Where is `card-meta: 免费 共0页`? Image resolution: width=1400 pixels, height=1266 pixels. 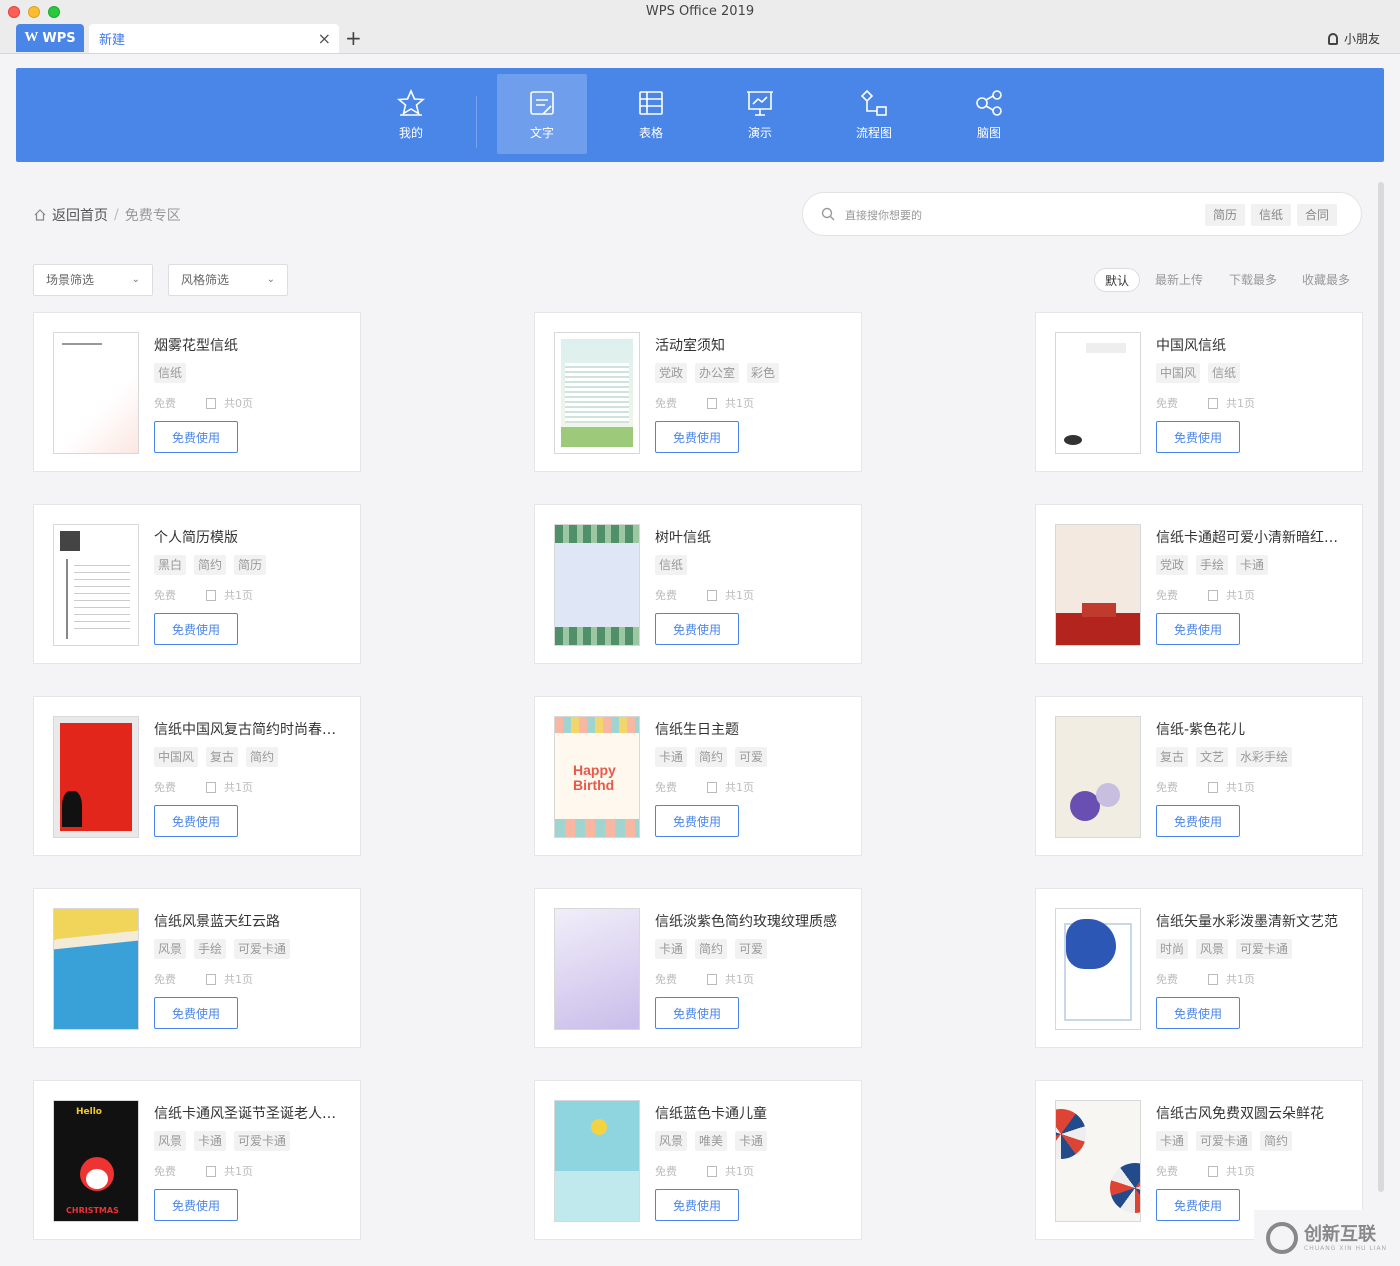 card-meta: 免费 共0页 is located at coordinates (203, 403).